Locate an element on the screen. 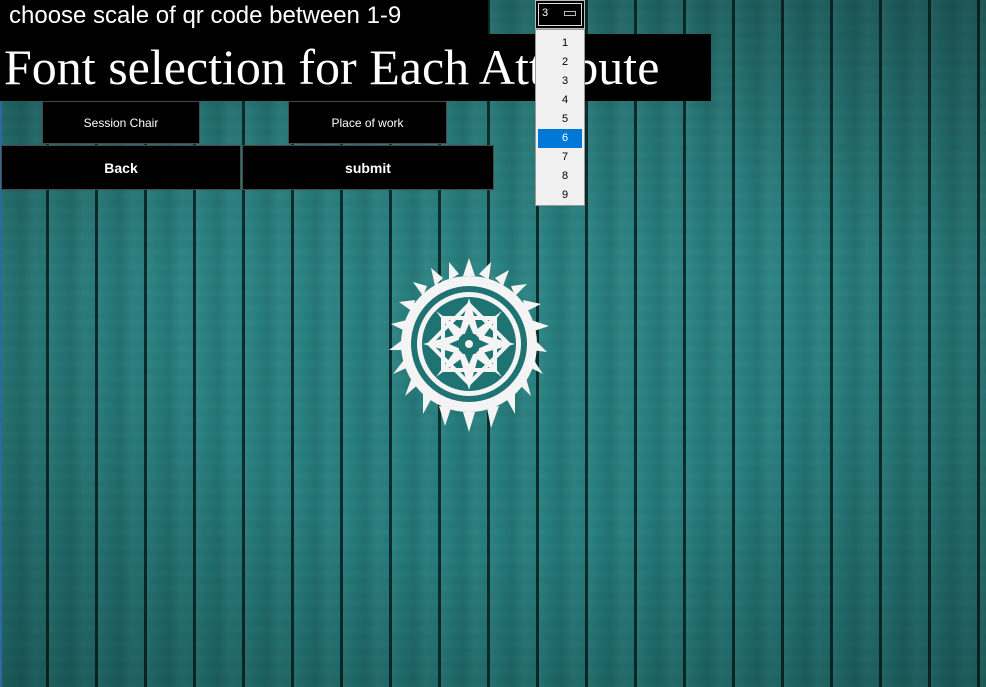 The image size is (986, 687). scale-option-7: 7 is located at coordinates (560, 157).